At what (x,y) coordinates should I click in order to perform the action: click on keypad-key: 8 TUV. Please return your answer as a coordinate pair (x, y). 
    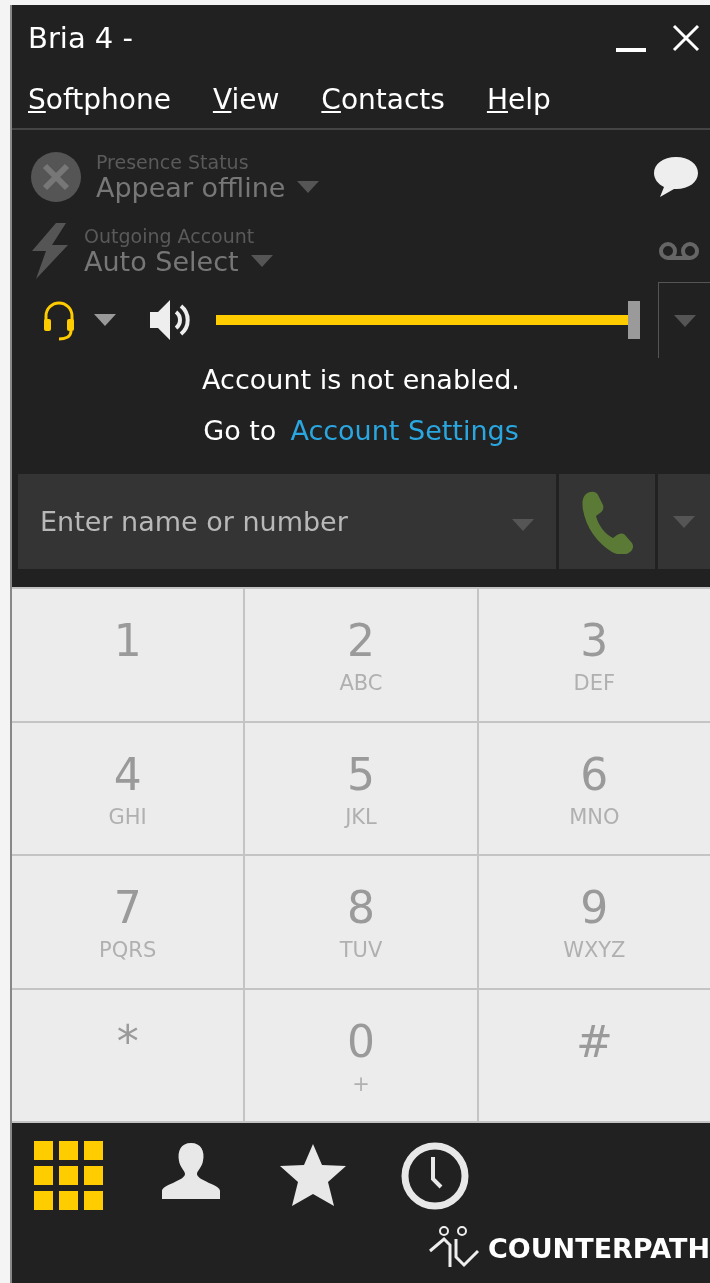
    Looking at the image, I should click on (361, 922).